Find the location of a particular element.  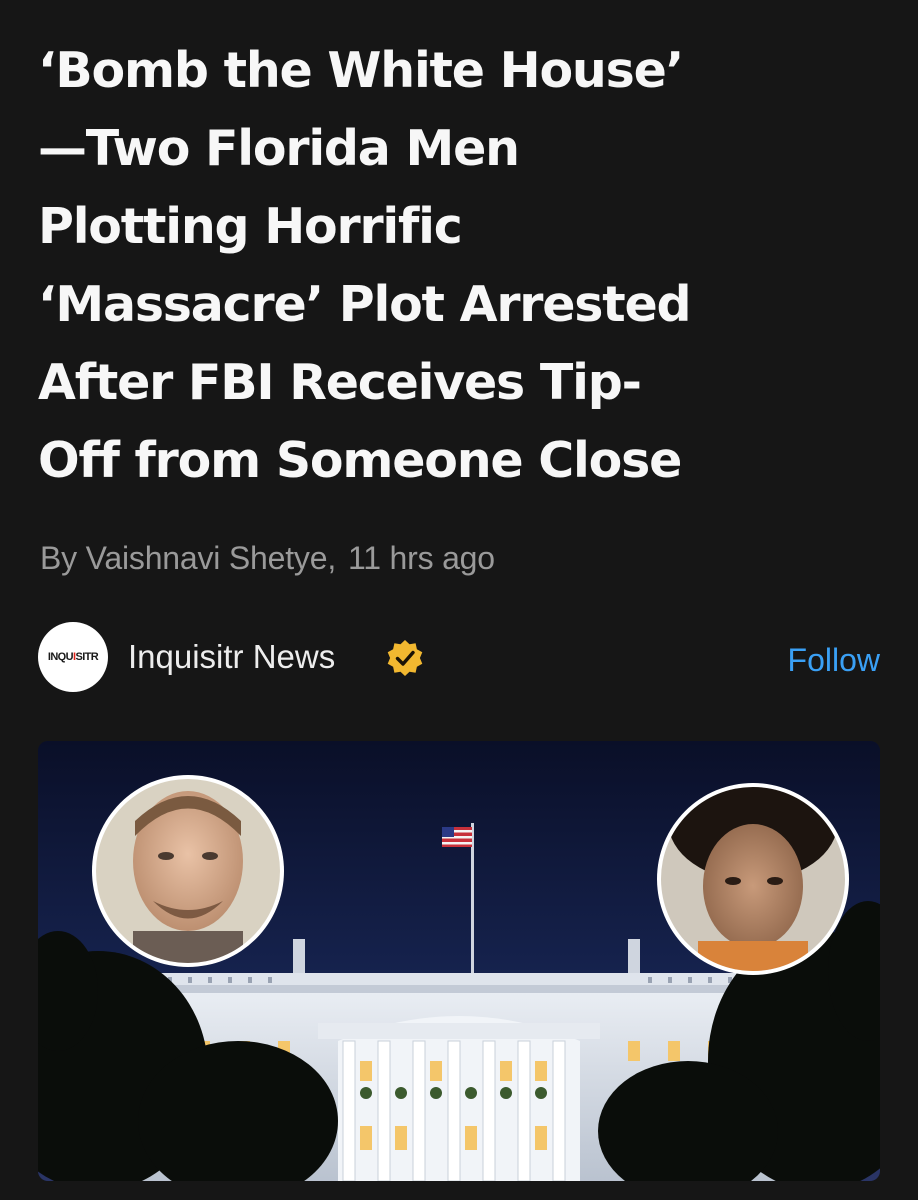

headline-line: ‘Massacre’ Plot Arrested is located at coordinates (365, 304).